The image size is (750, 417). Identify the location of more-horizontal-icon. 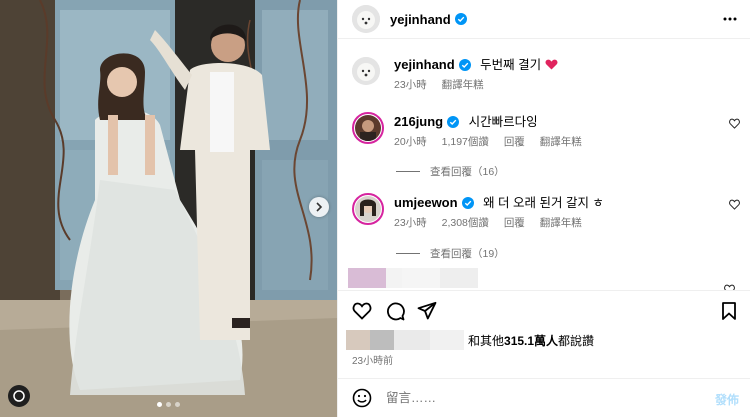
(730, 19).